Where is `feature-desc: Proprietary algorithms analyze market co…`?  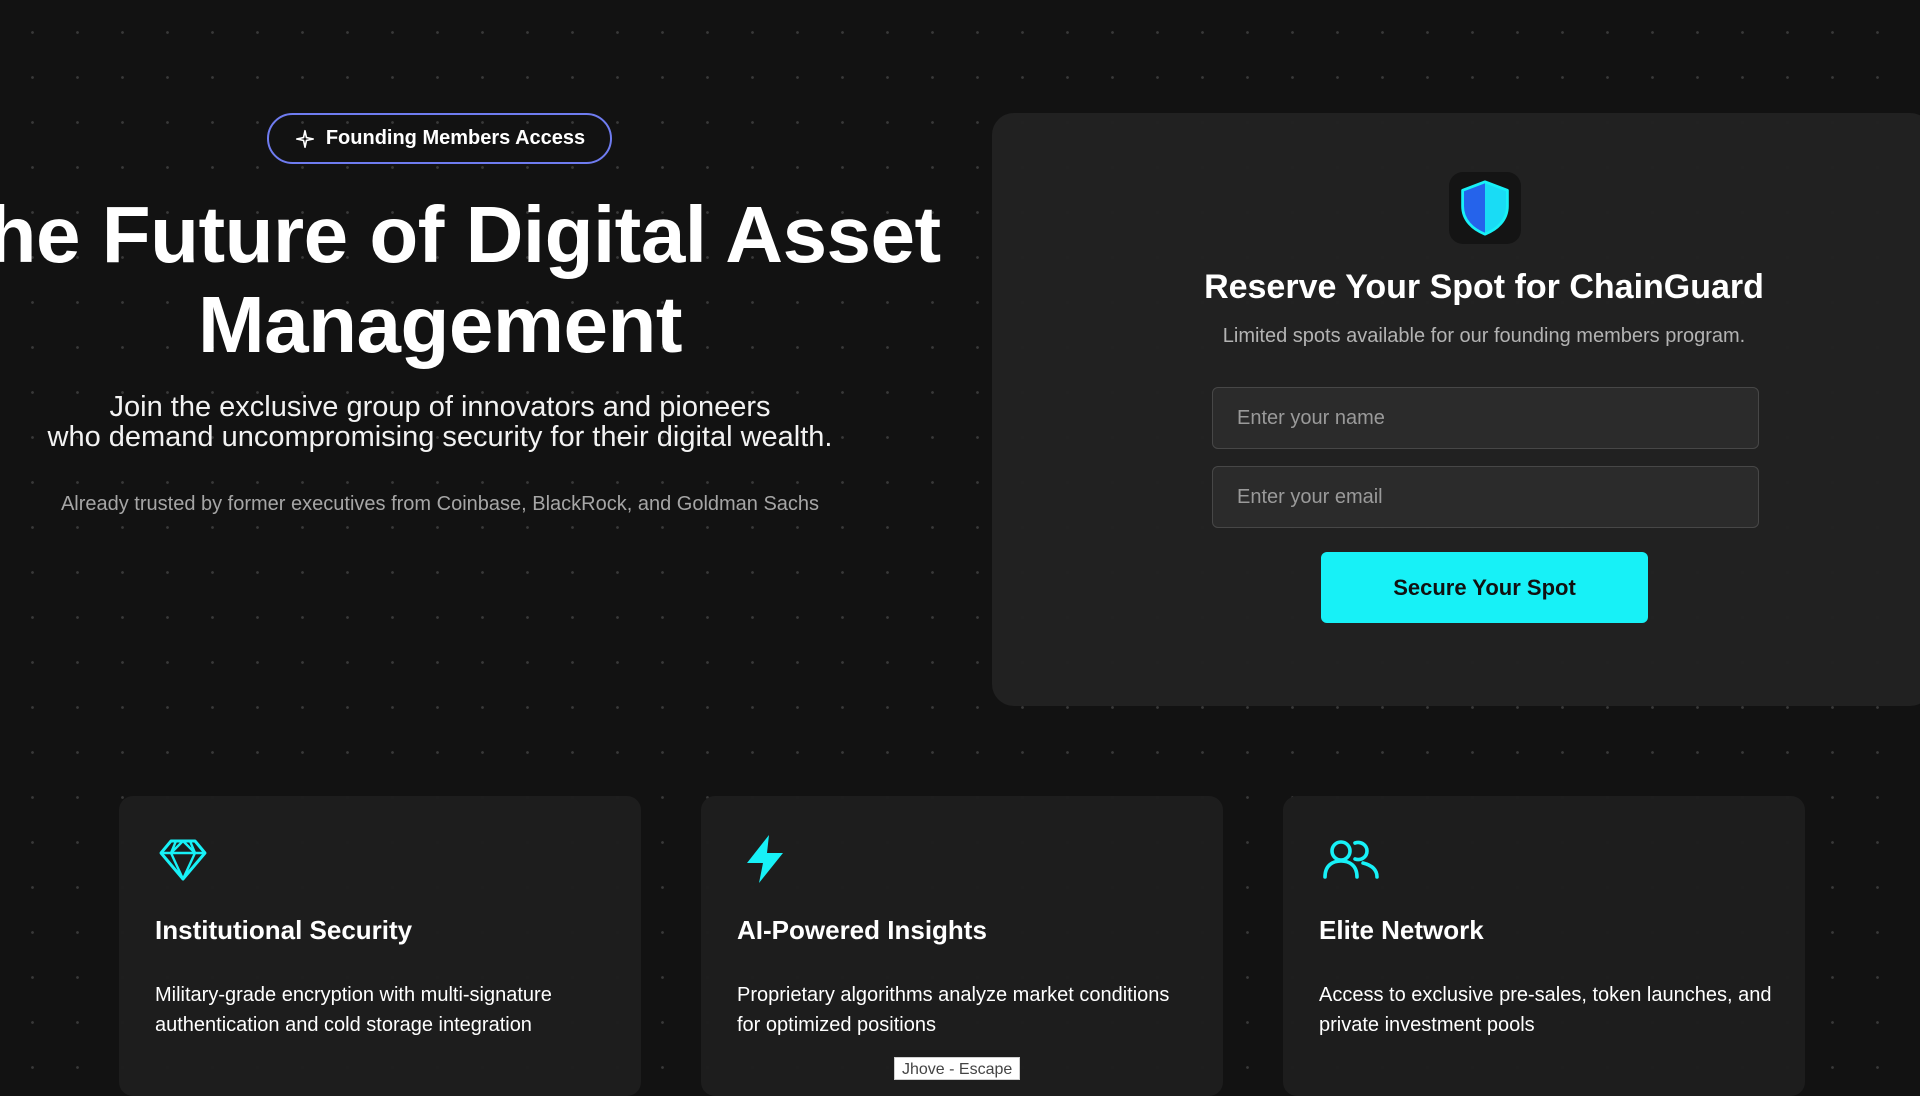 feature-desc: Proprietary algorithms analyze market co… is located at coordinates (953, 1010).